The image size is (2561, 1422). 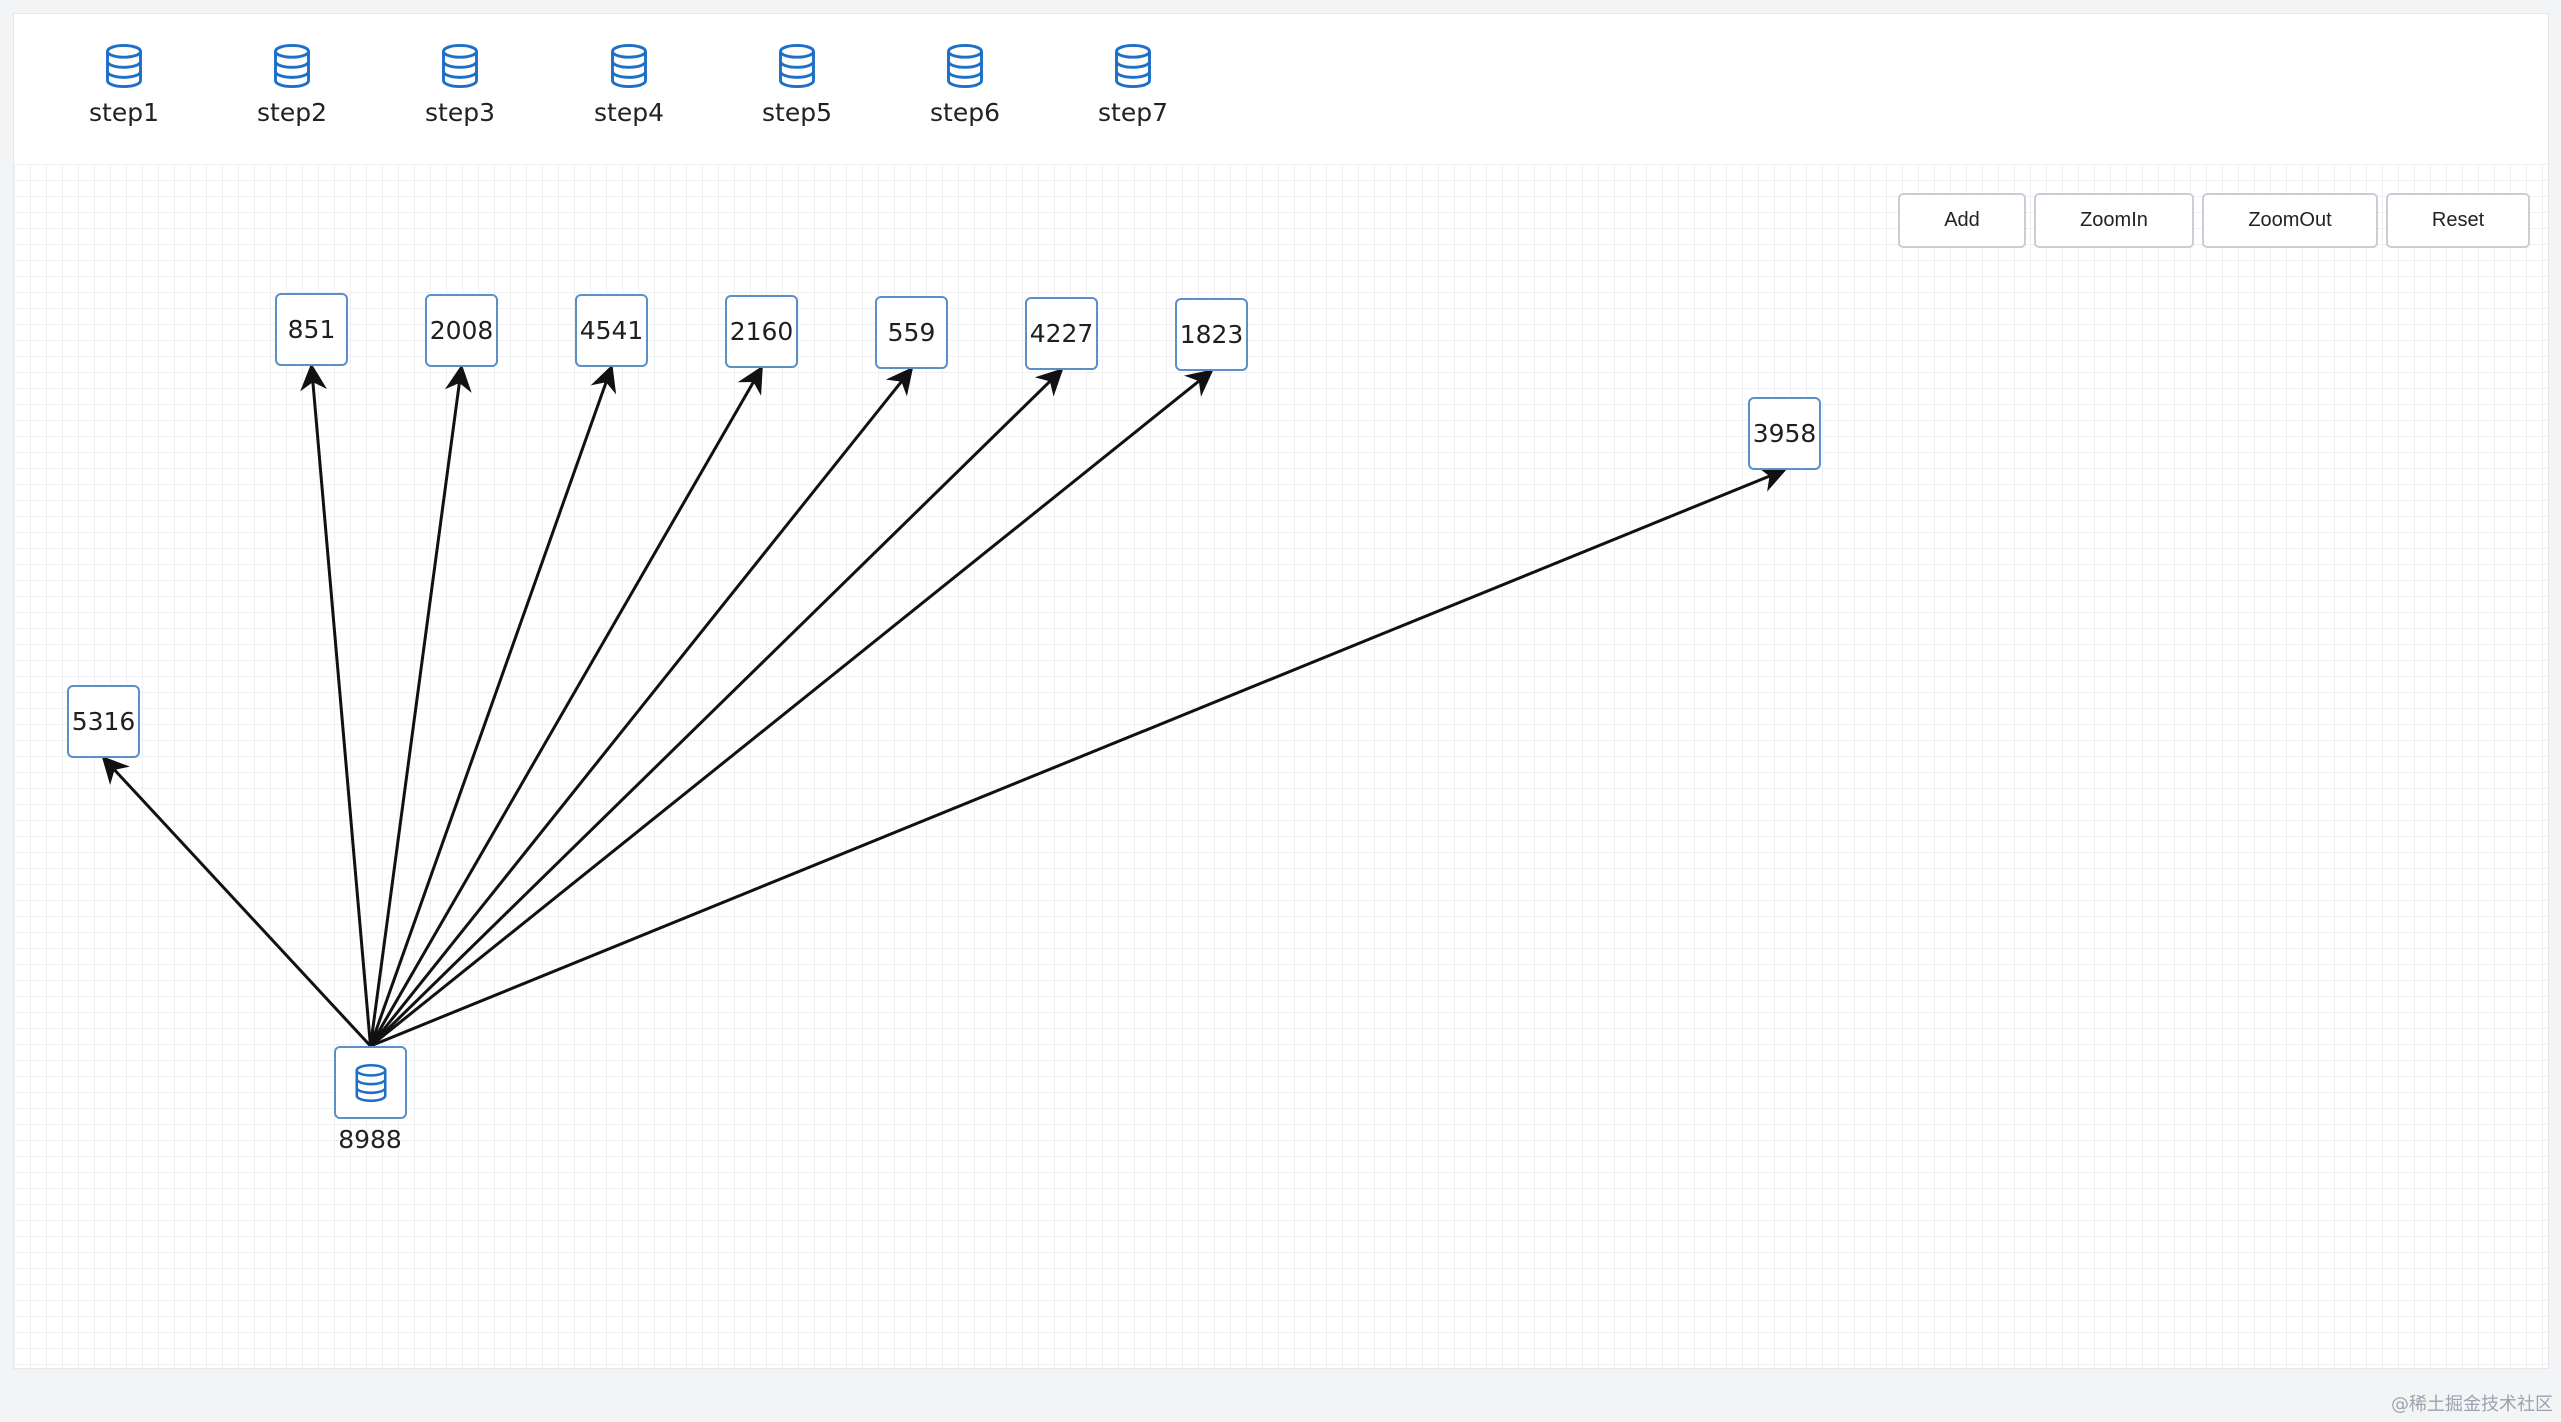 What do you see at coordinates (1962, 220) in the screenshot?
I see `add-button: Add` at bounding box center [1962, 220].